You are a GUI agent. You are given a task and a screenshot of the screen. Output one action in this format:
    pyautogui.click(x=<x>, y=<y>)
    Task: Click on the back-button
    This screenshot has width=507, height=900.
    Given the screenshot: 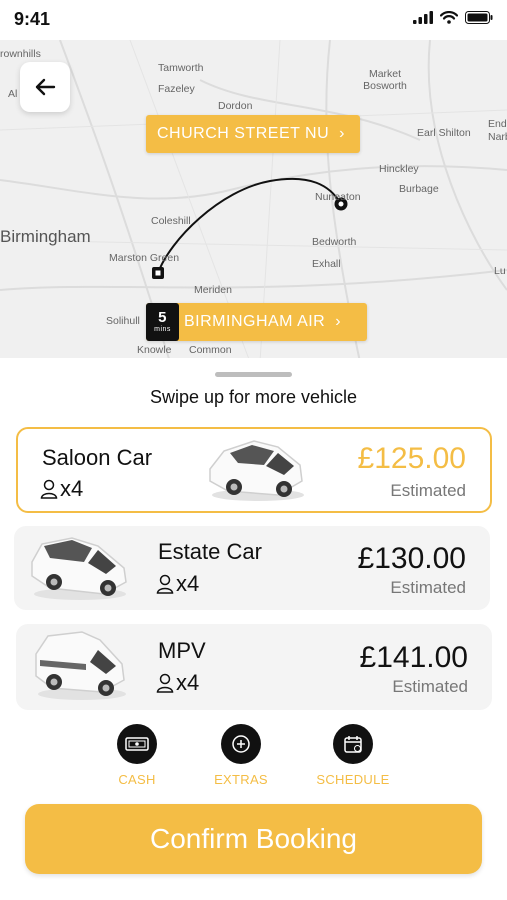 What is the action you would take?
    pyautogui.click(x=45, y=87)
    